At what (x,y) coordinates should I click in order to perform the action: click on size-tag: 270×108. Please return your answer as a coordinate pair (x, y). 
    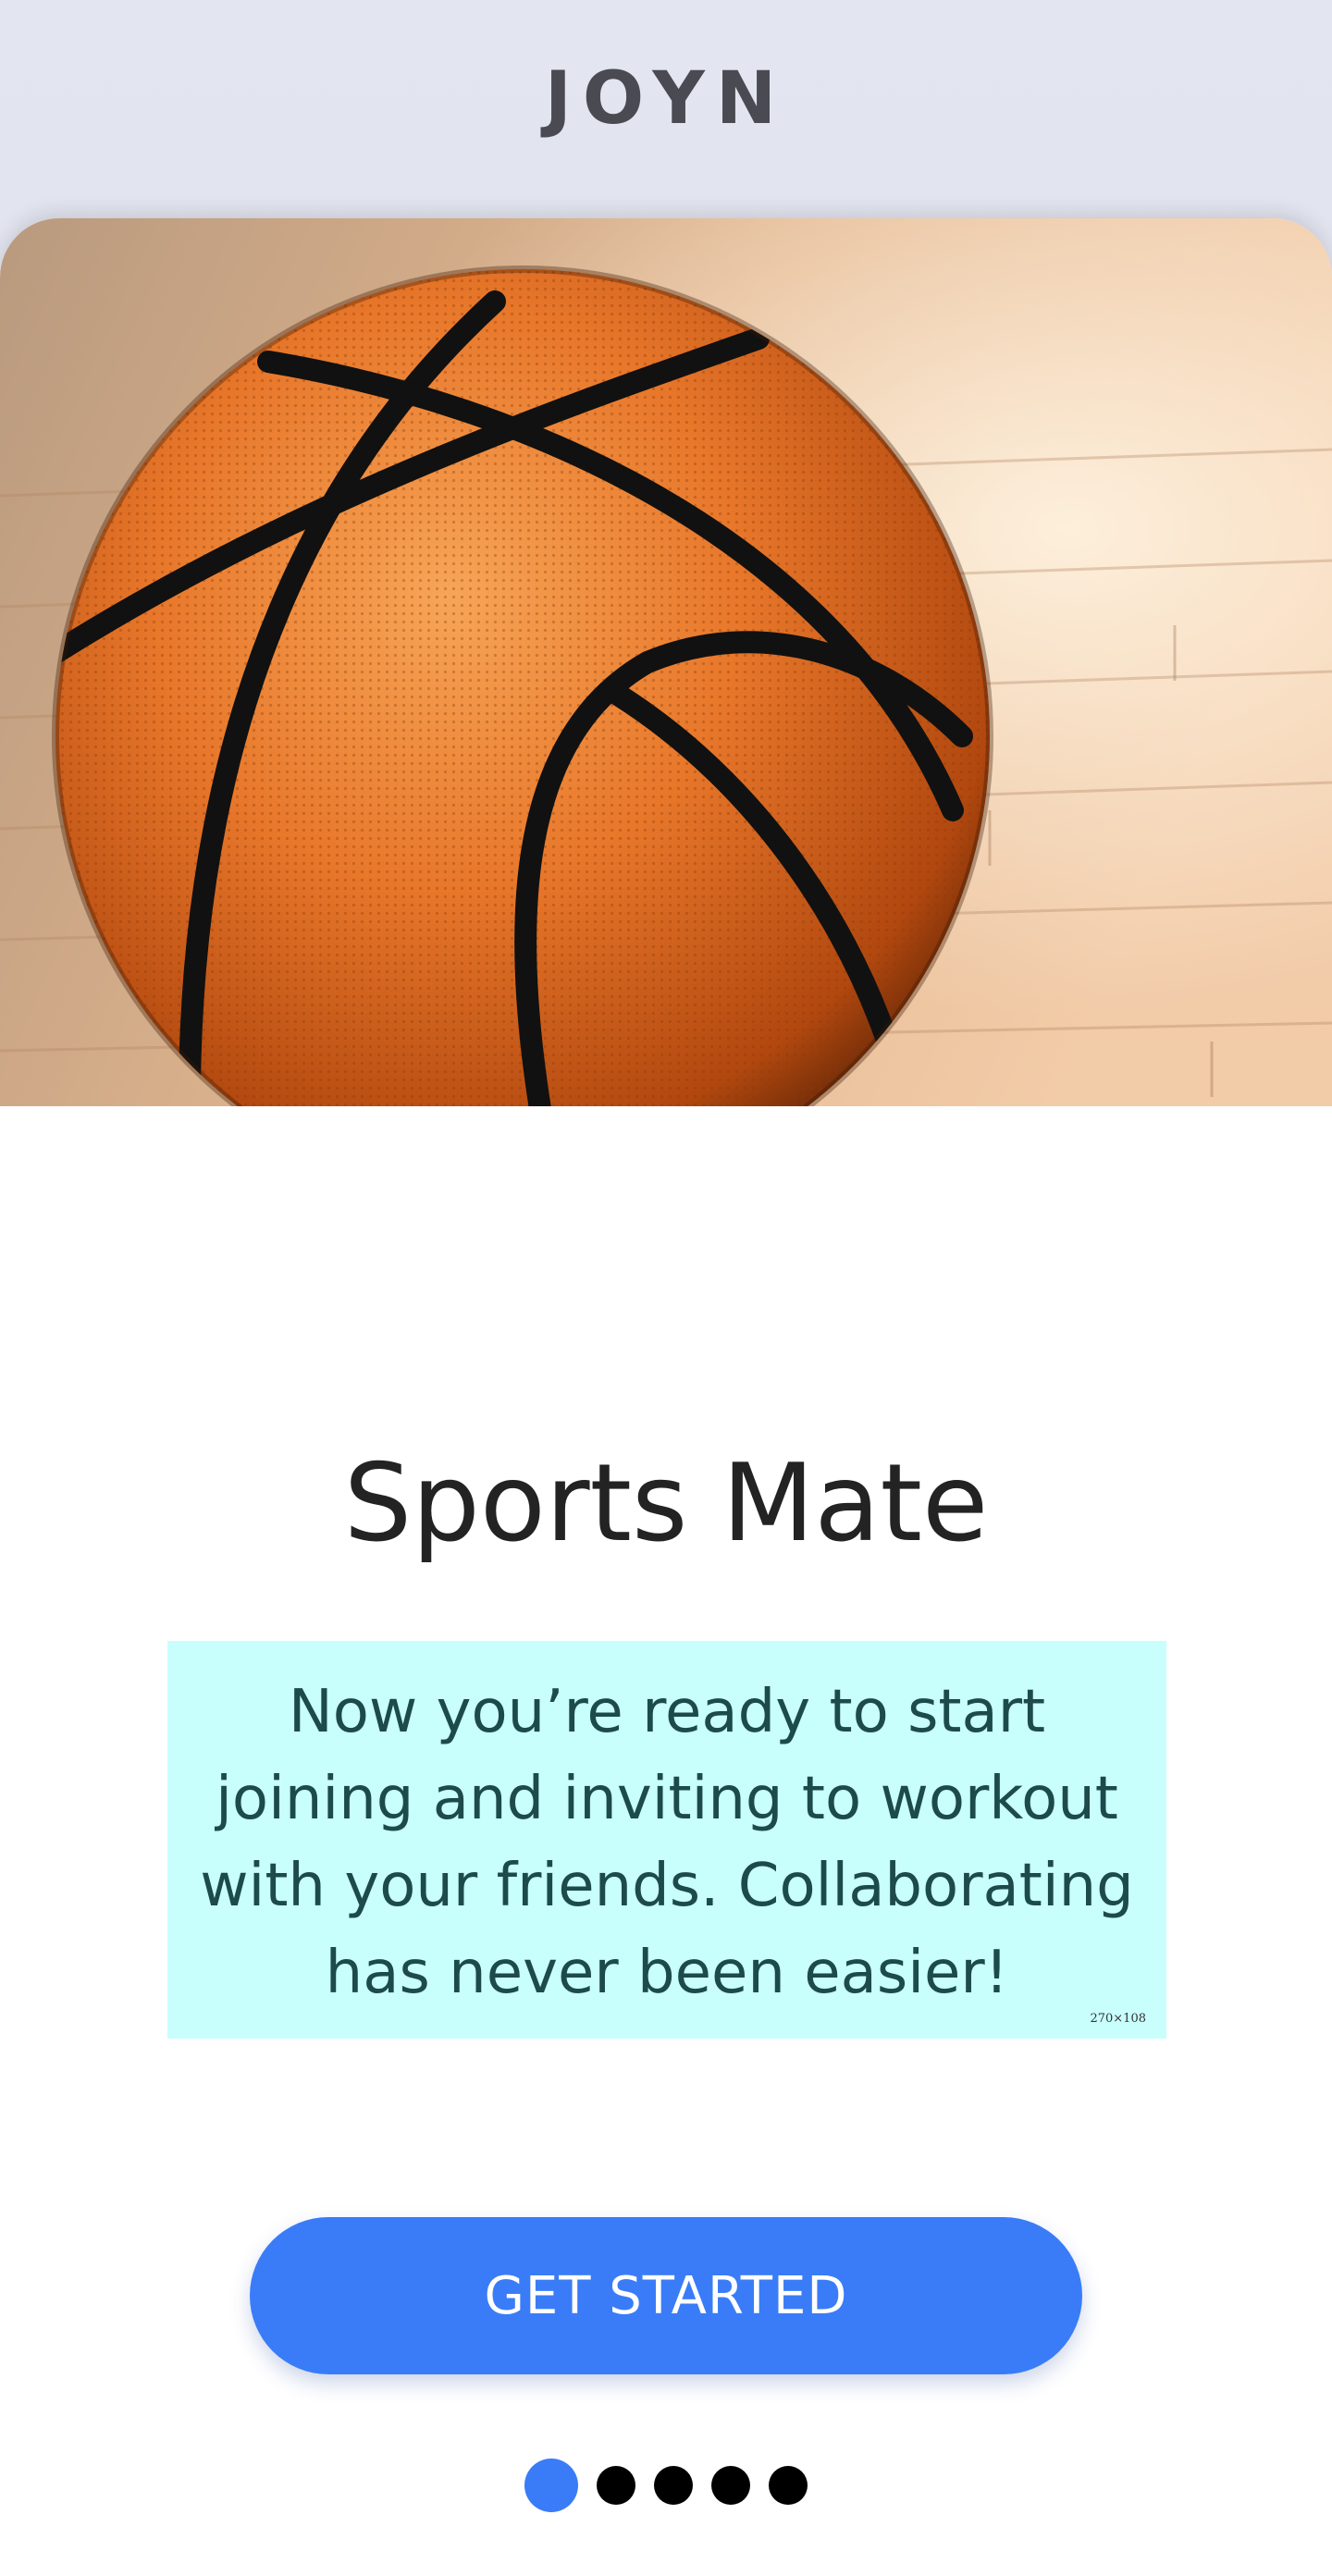
    Looking at the image, I should click on (1118, 2019).